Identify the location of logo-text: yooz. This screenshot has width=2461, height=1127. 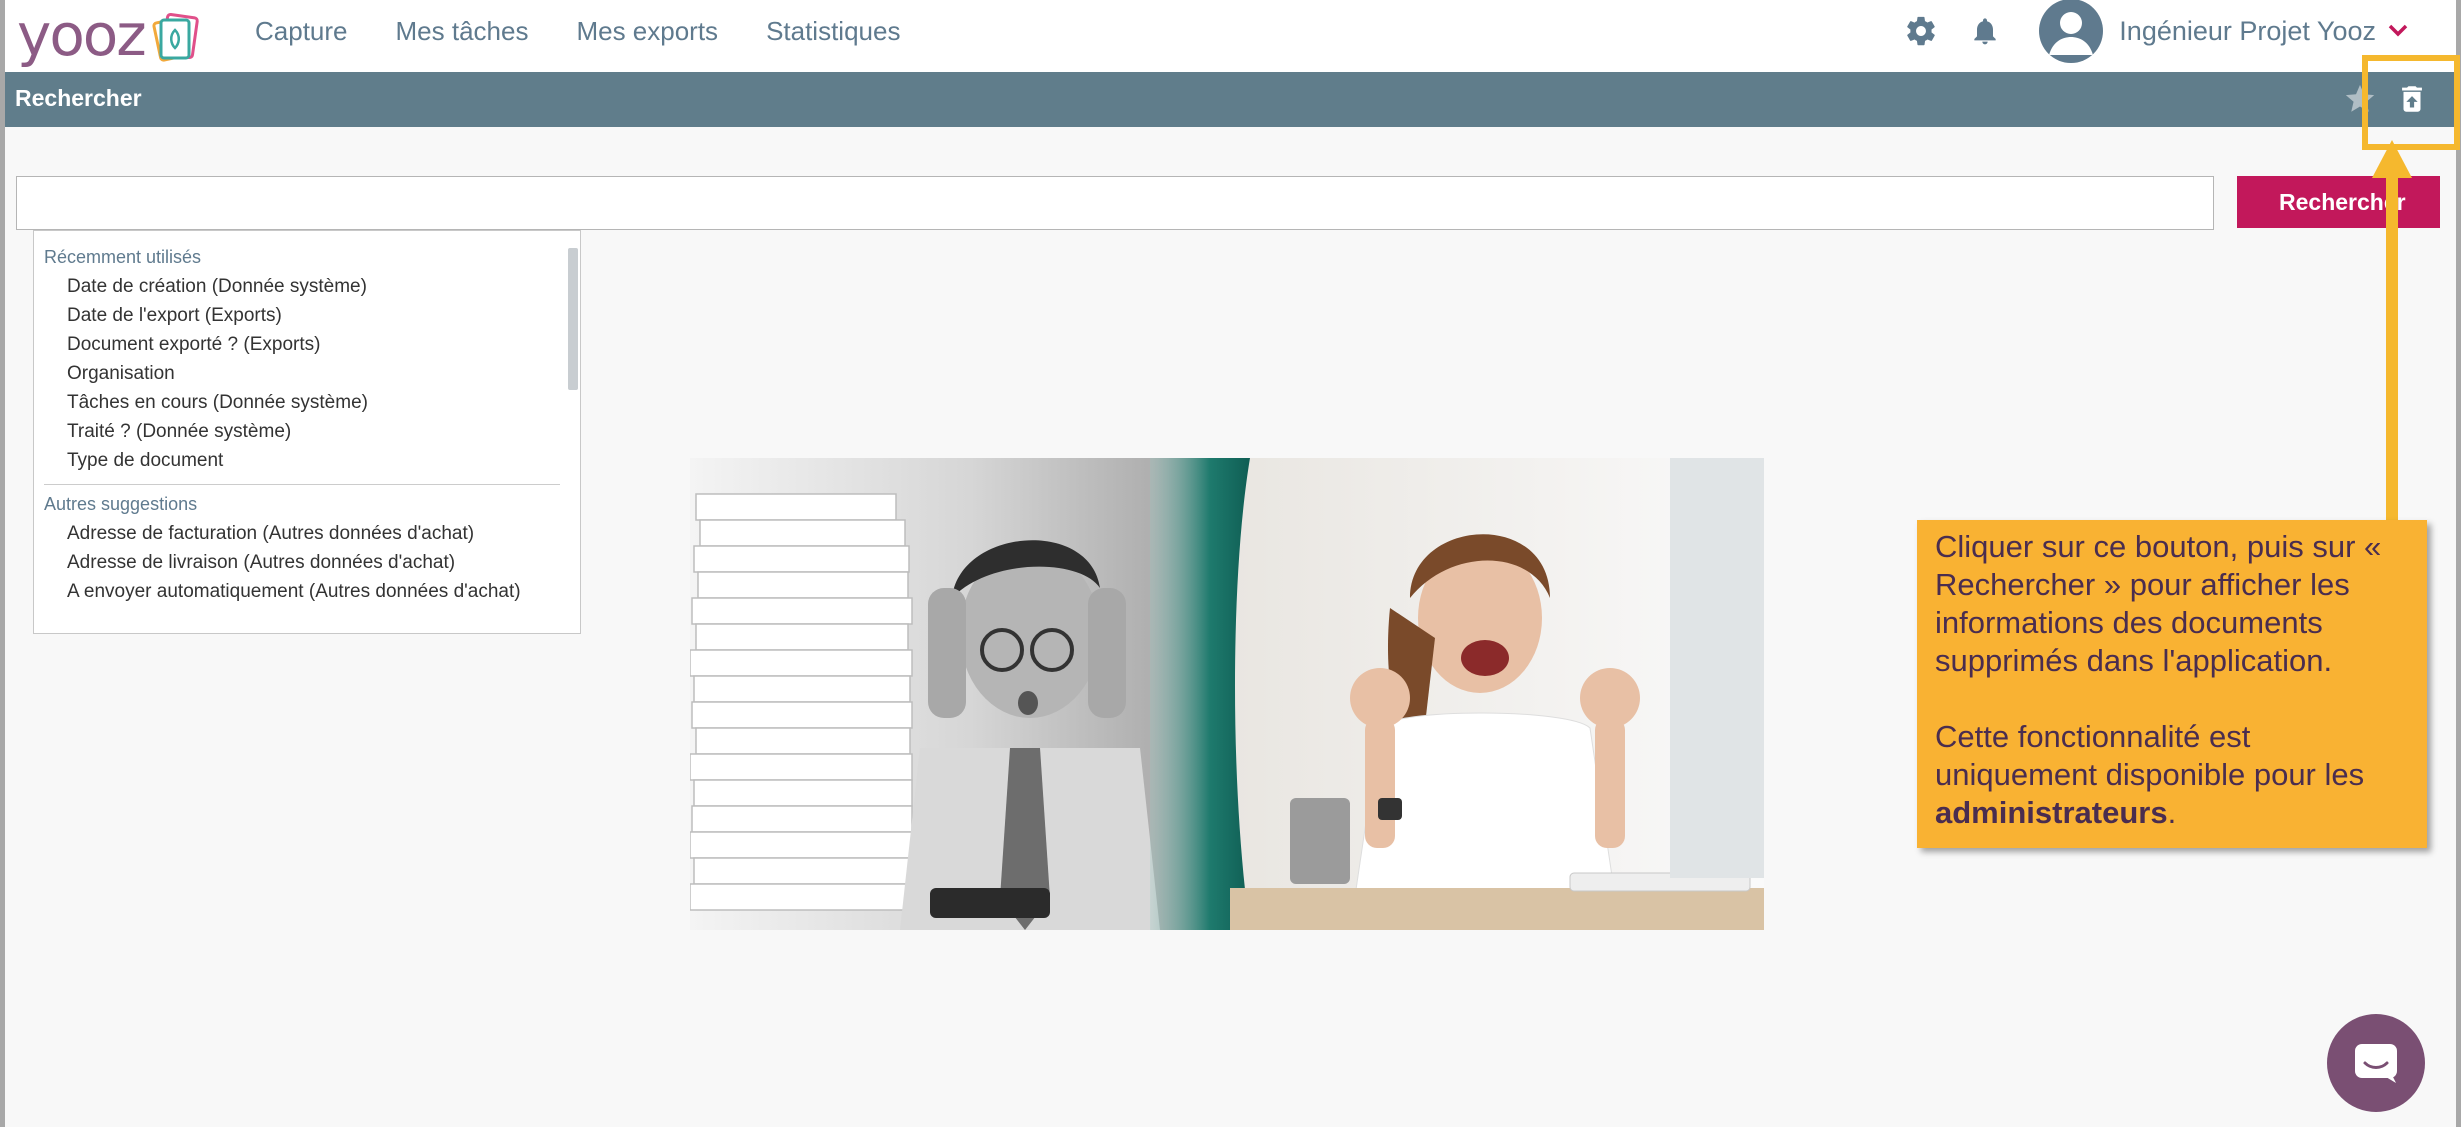
(82, 35).